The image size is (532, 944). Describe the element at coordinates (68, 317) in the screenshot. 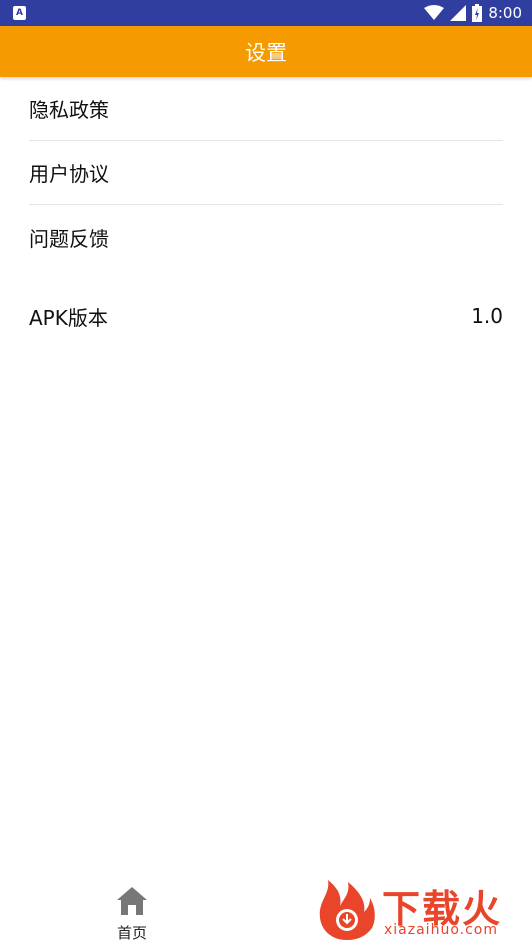

I see `apk-version-label: APK版本` at that location.